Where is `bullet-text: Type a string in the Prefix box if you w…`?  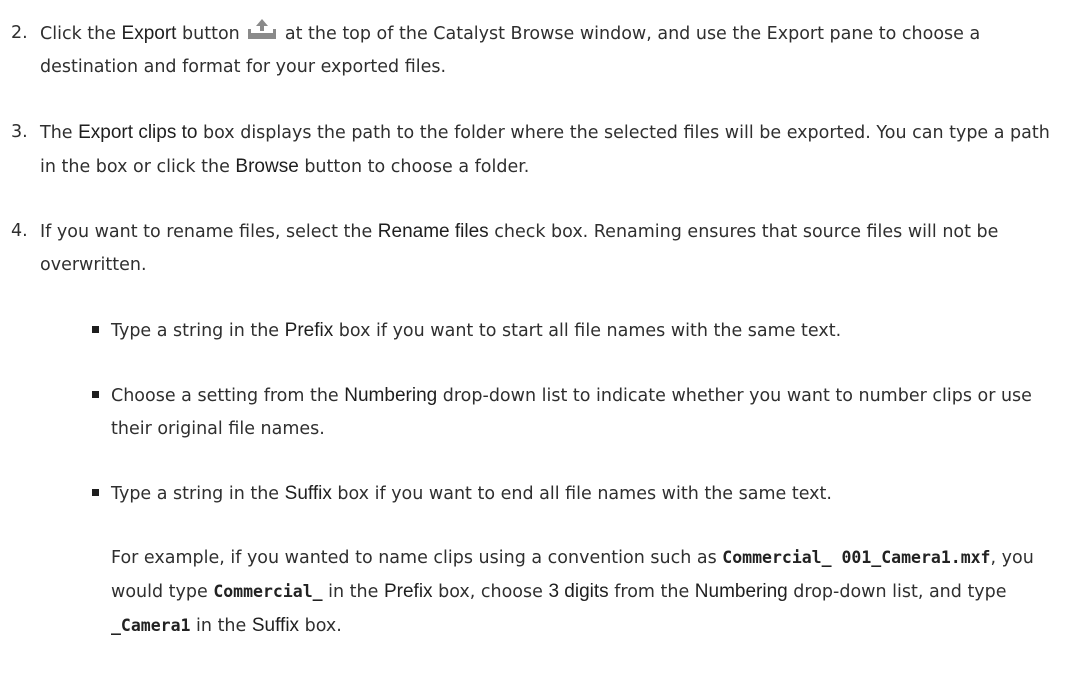
bullet-text: Type a string in the Prefix box if you w… is located at coordinates (589, 331).